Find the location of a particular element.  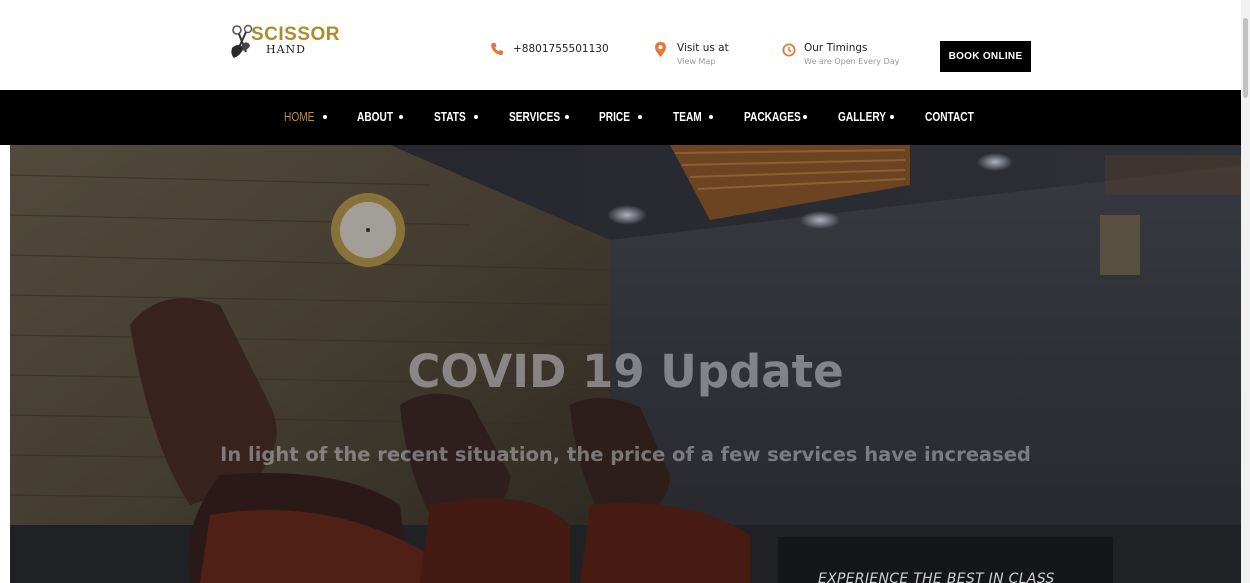

timings-subtitle: We are Open Every Day is located at coordinates (852, 61).